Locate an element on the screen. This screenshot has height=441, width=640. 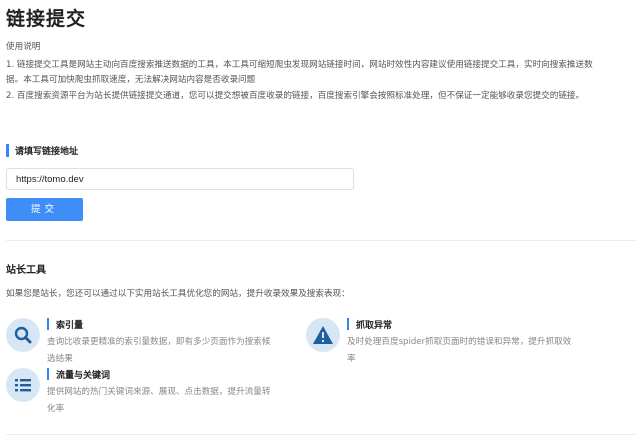
submit-button: 提交 is located at coordinates (44, 209).